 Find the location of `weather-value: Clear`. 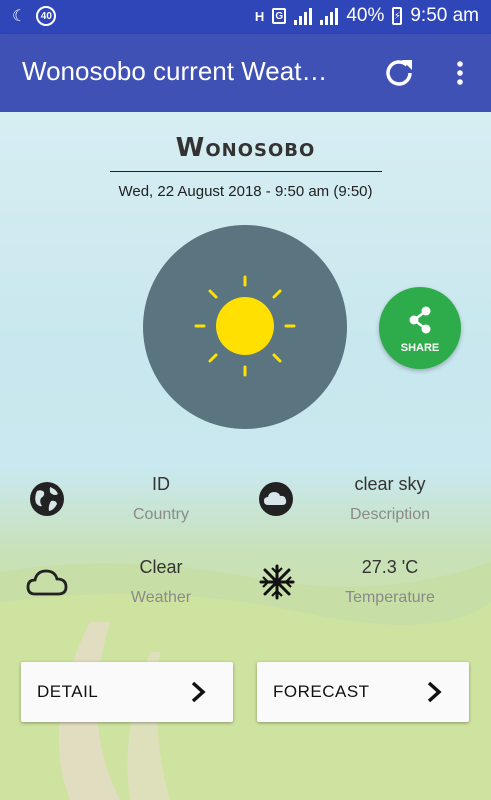

weather-value: Clear is located at coordinates (161, 567).